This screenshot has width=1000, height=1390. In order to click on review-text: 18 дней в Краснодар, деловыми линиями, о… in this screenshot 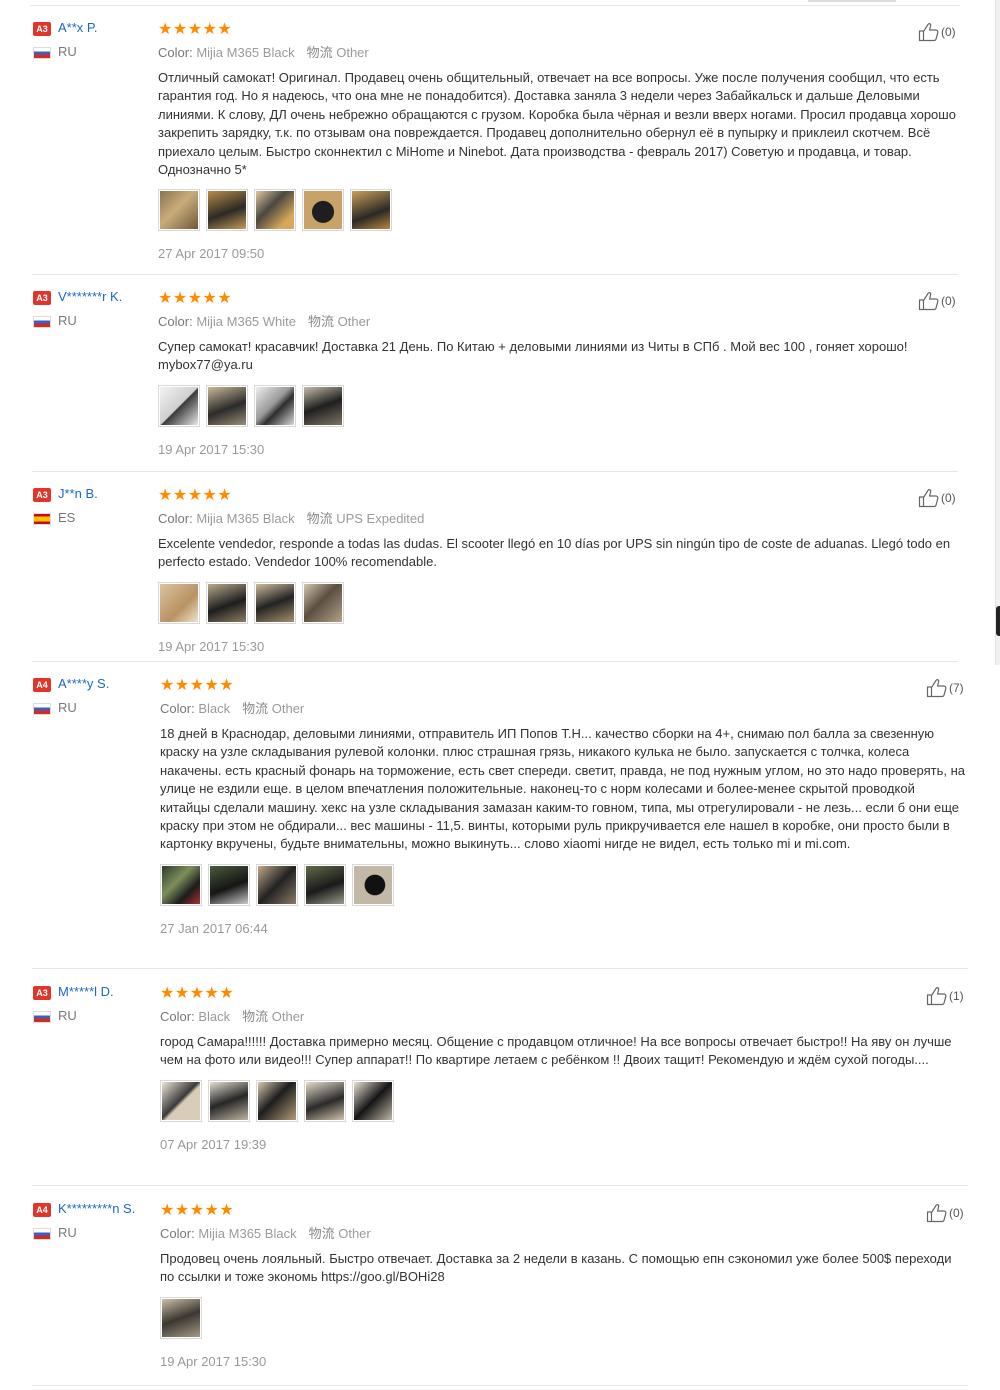, I will do `click(562, 789)`.